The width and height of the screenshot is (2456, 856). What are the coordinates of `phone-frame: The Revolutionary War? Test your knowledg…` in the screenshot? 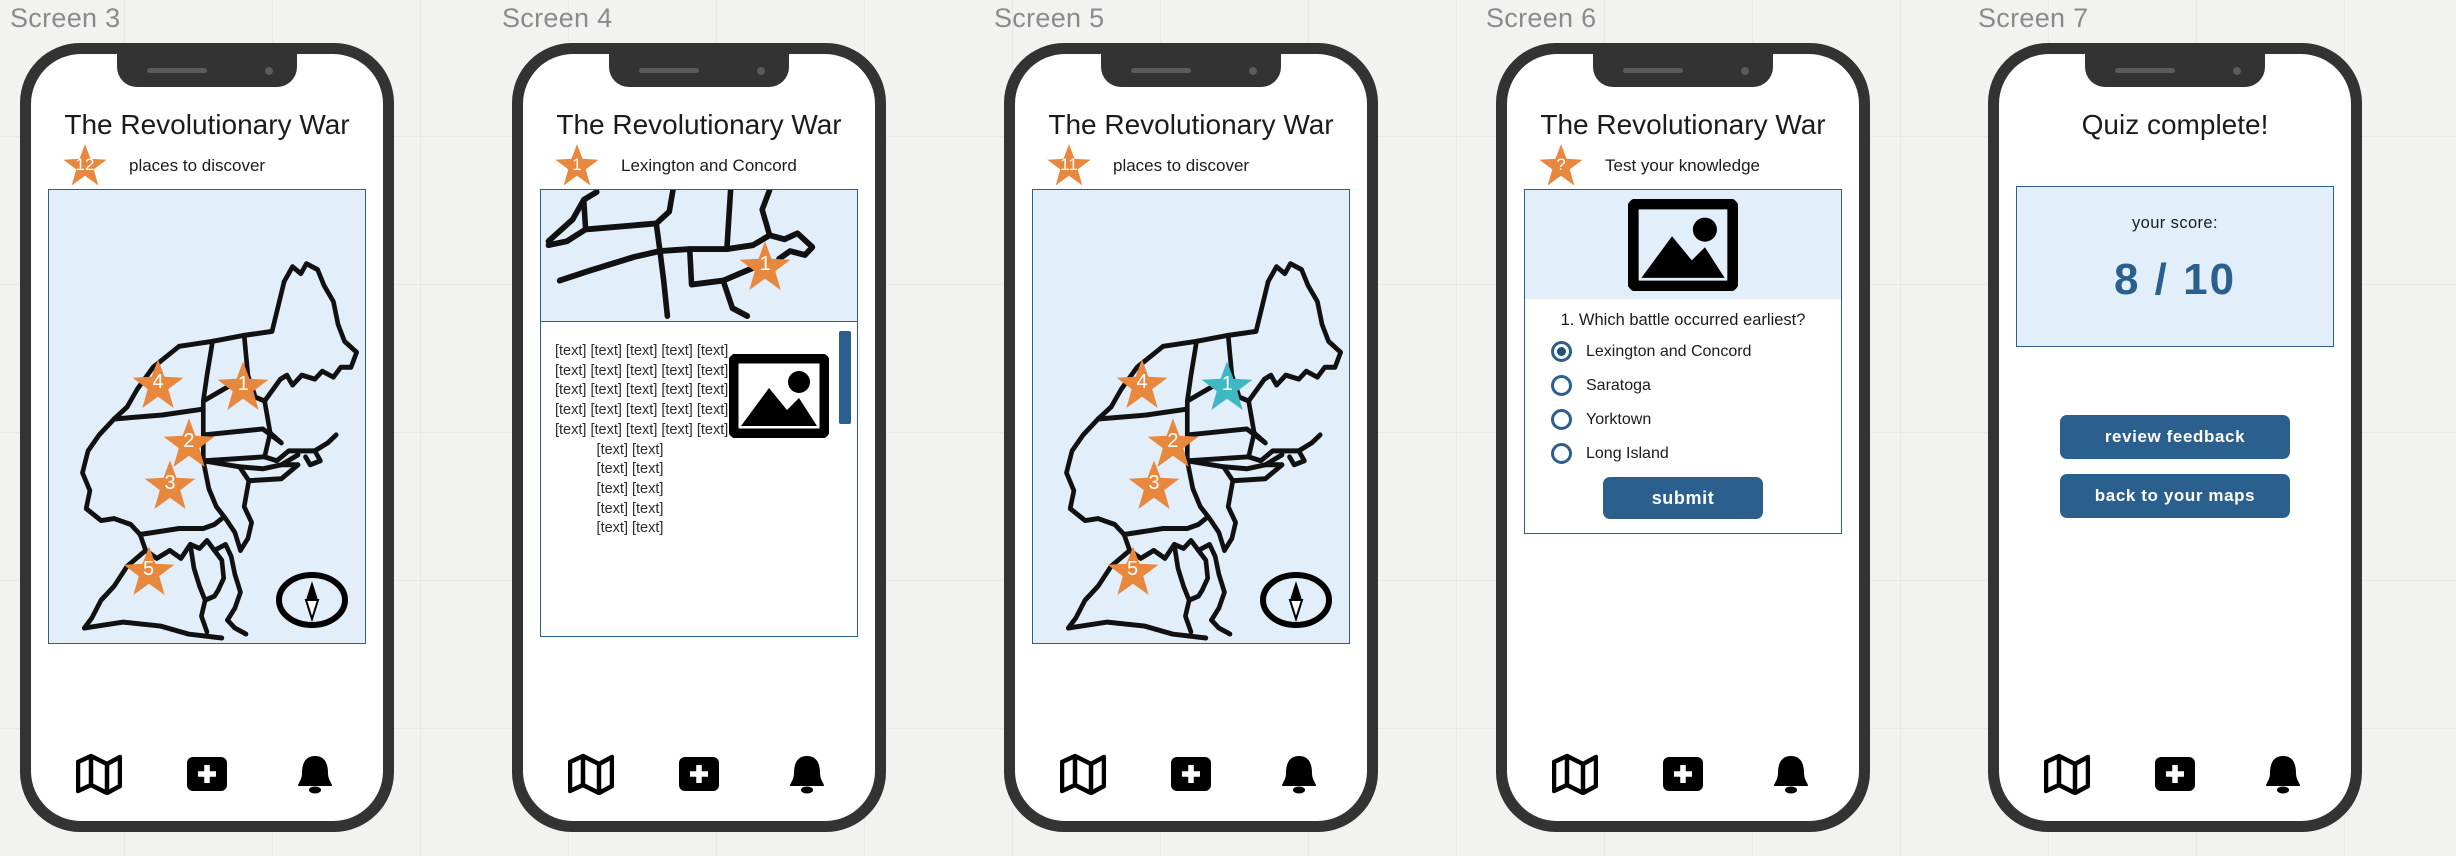 It's located at (1683, 437).